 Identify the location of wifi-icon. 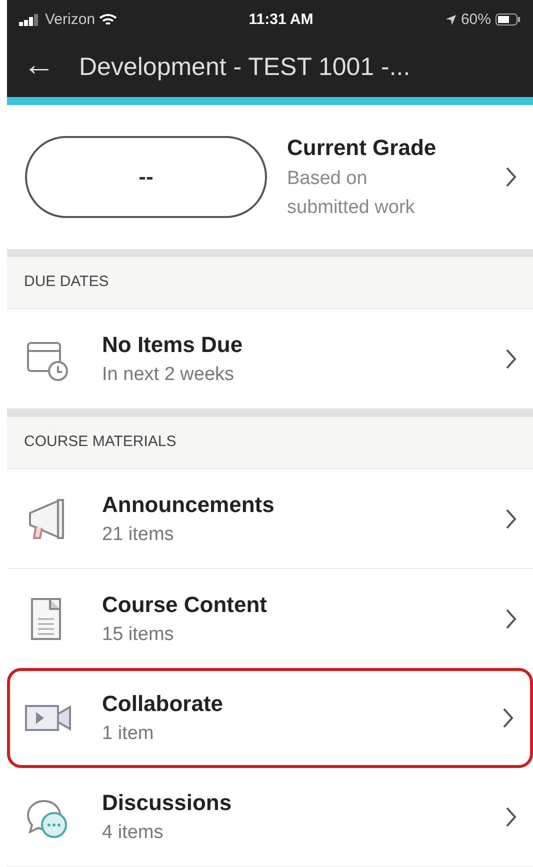
(108, 19).